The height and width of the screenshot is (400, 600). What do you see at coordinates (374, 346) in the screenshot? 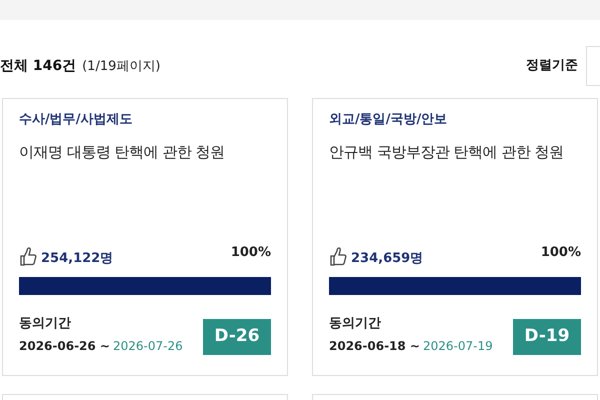
I see `start-date: 2026-06-18 ~` at bounding box center [374, 346].